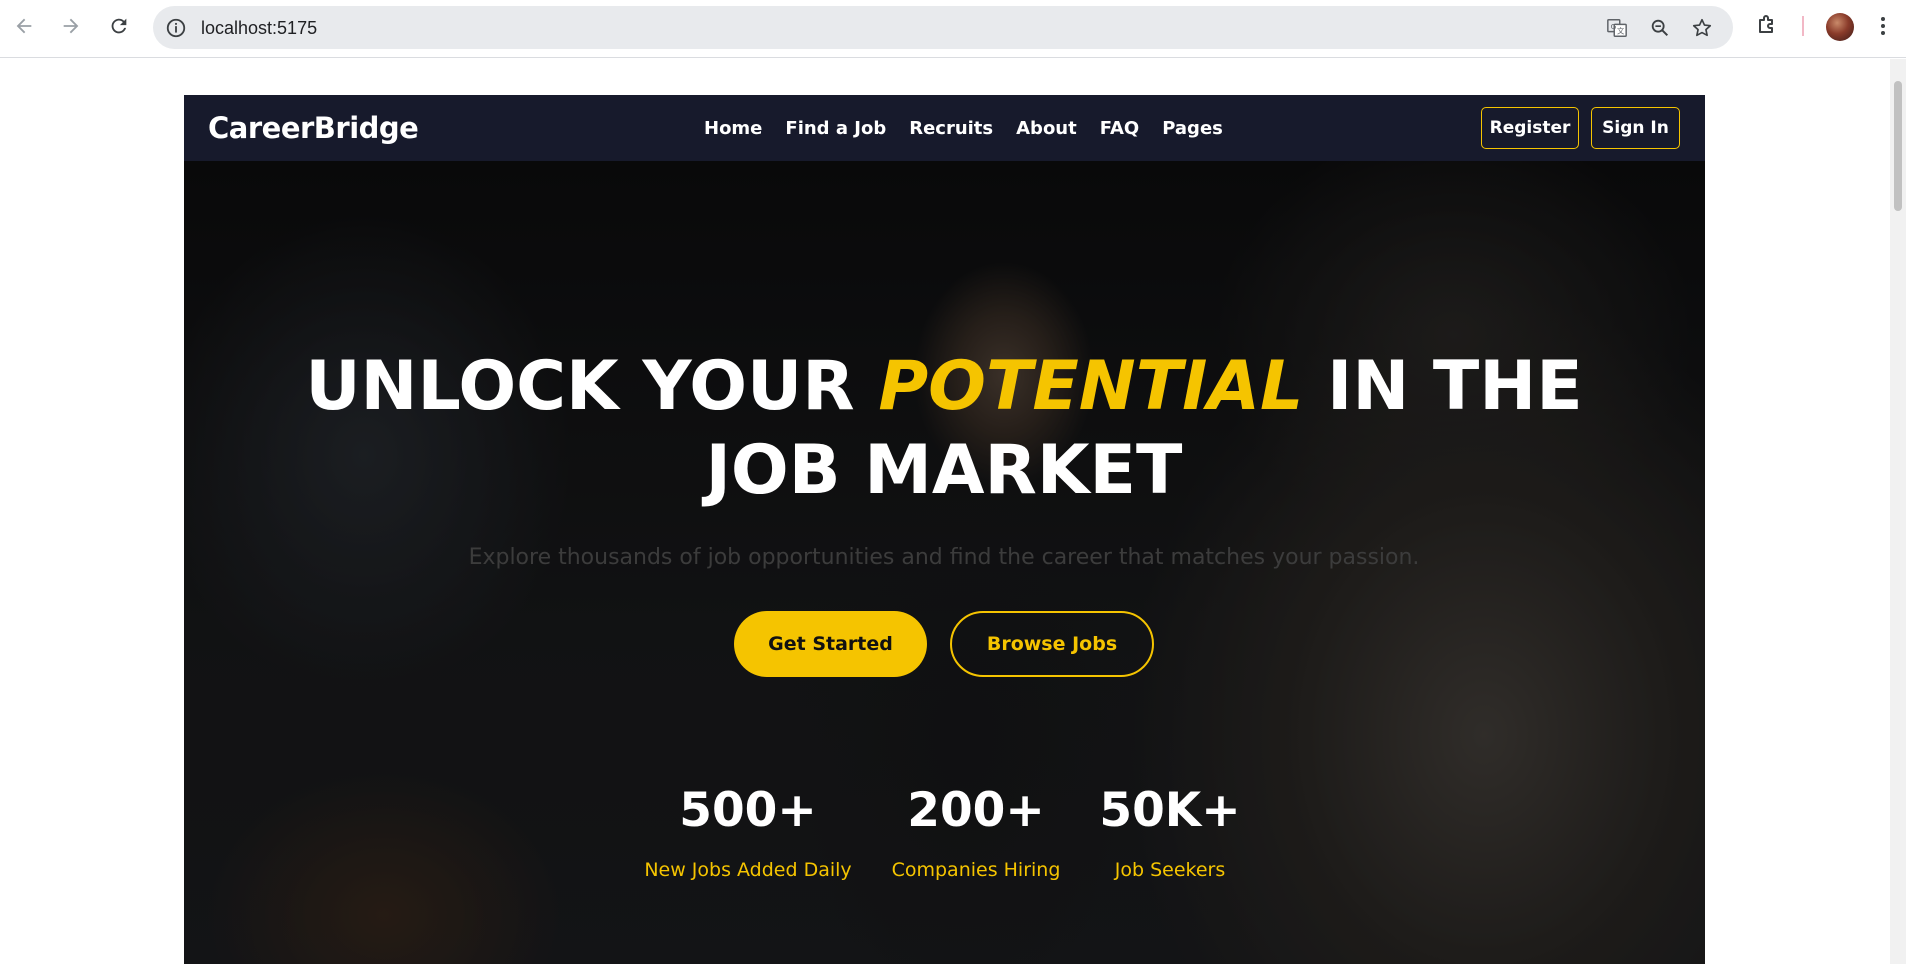 The width and height of the screenshot is (1906, 964). I want to click on page-scrollbar, so click(1898, 511).